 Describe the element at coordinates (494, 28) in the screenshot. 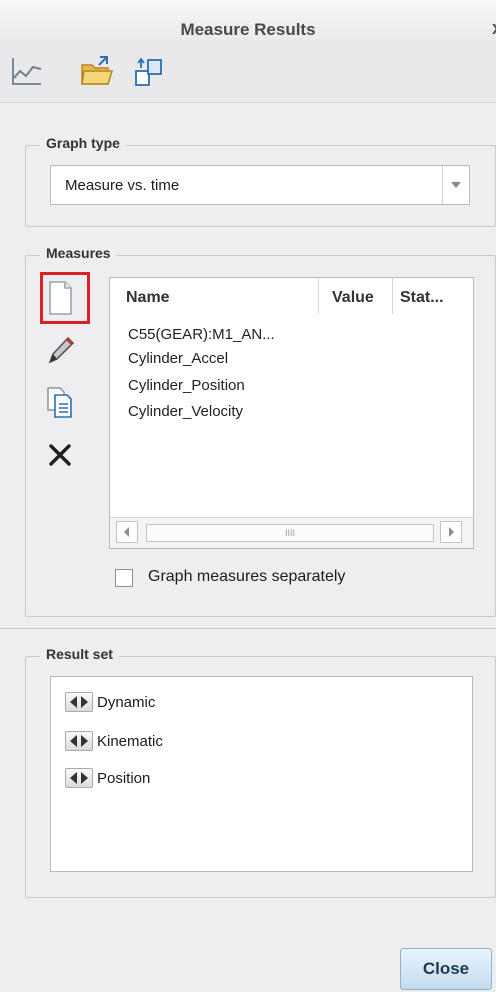

I see `window-close-icon: x` at that location.